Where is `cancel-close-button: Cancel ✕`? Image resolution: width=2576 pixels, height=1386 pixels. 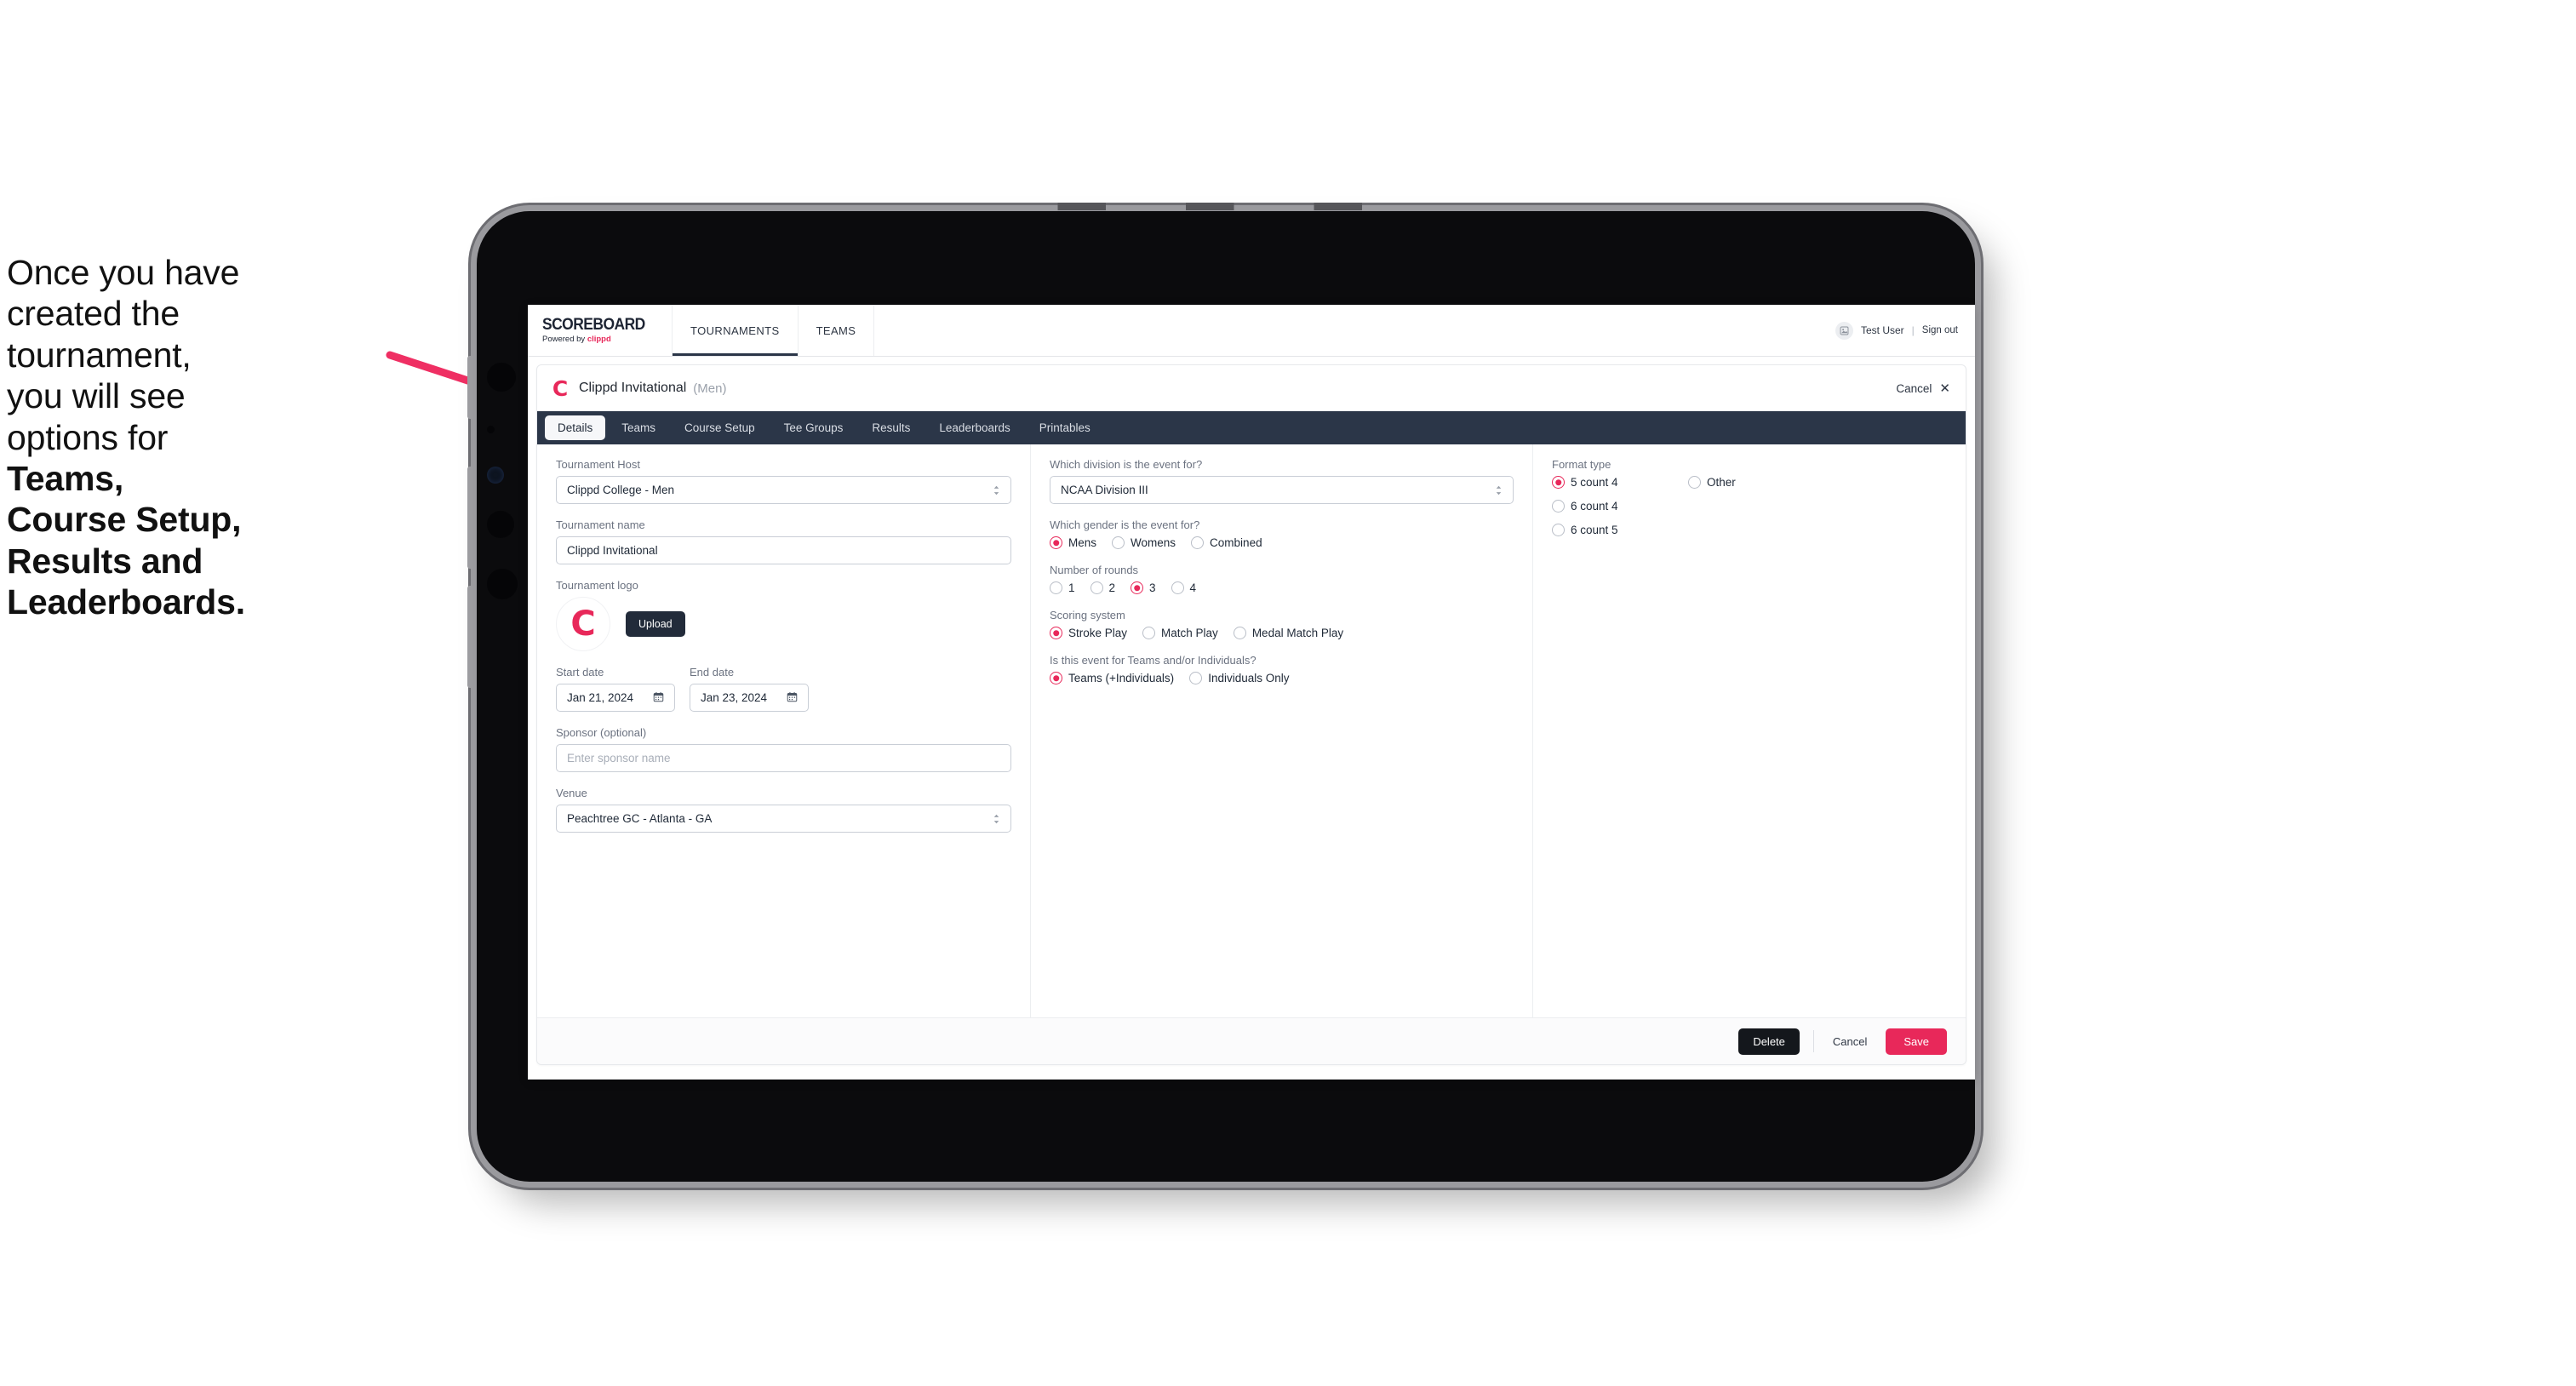
cancel-close-button: Cancel ✕ is located at coordinates (1923, 388).